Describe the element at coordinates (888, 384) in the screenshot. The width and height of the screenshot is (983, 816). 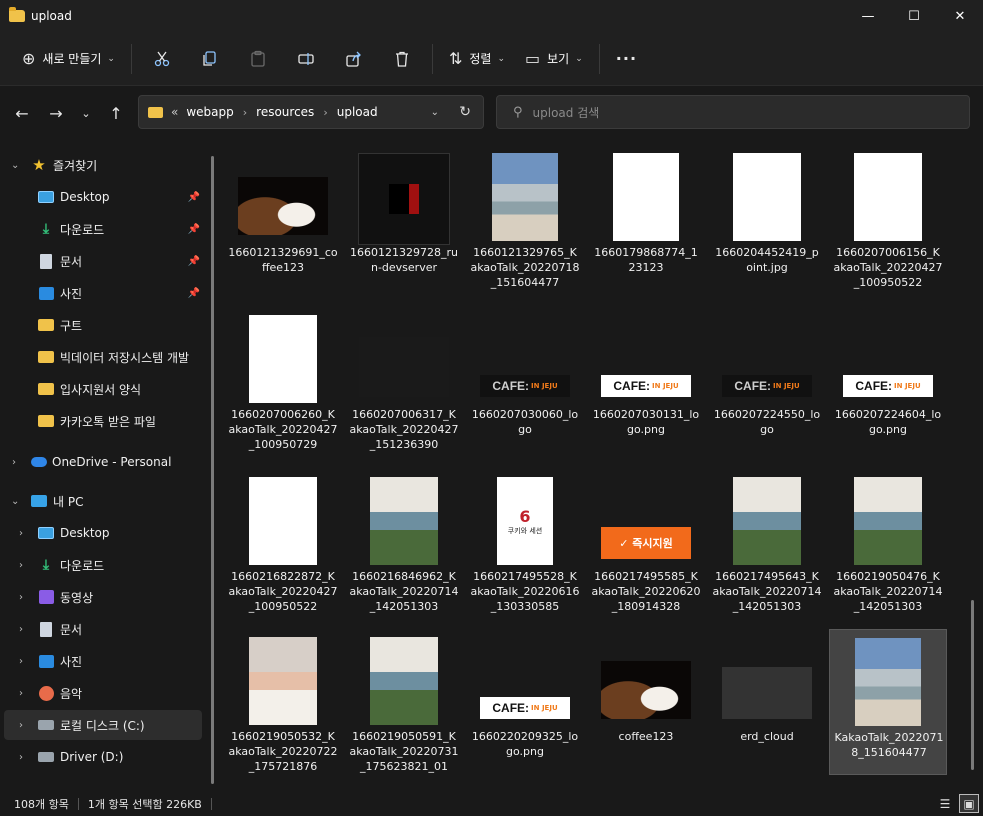
I see `file-item: CAFE: IN JEJU 1660207224604_logo.png` at that location.